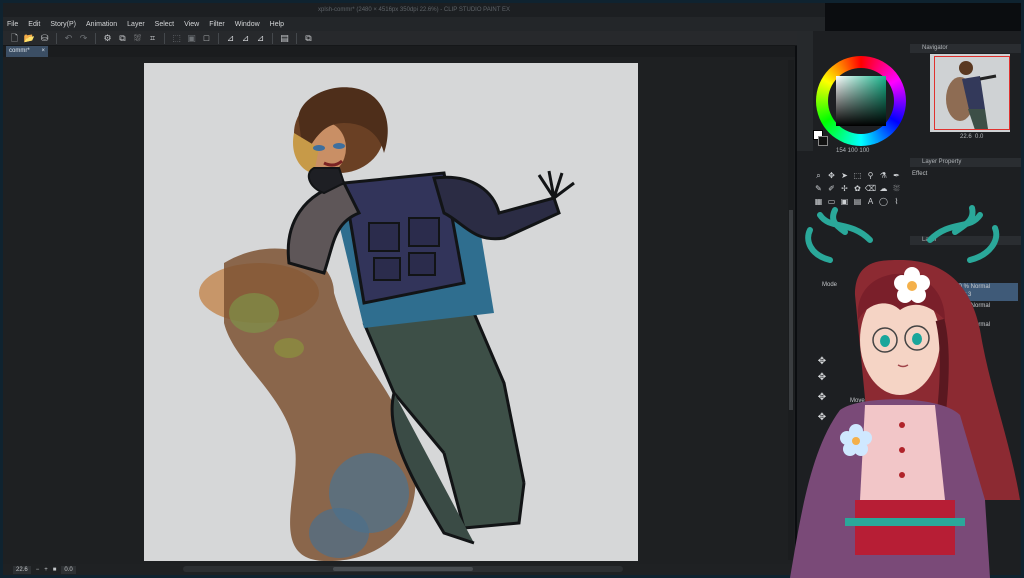  I want to click on menu-select: Select, so click(164, 24).